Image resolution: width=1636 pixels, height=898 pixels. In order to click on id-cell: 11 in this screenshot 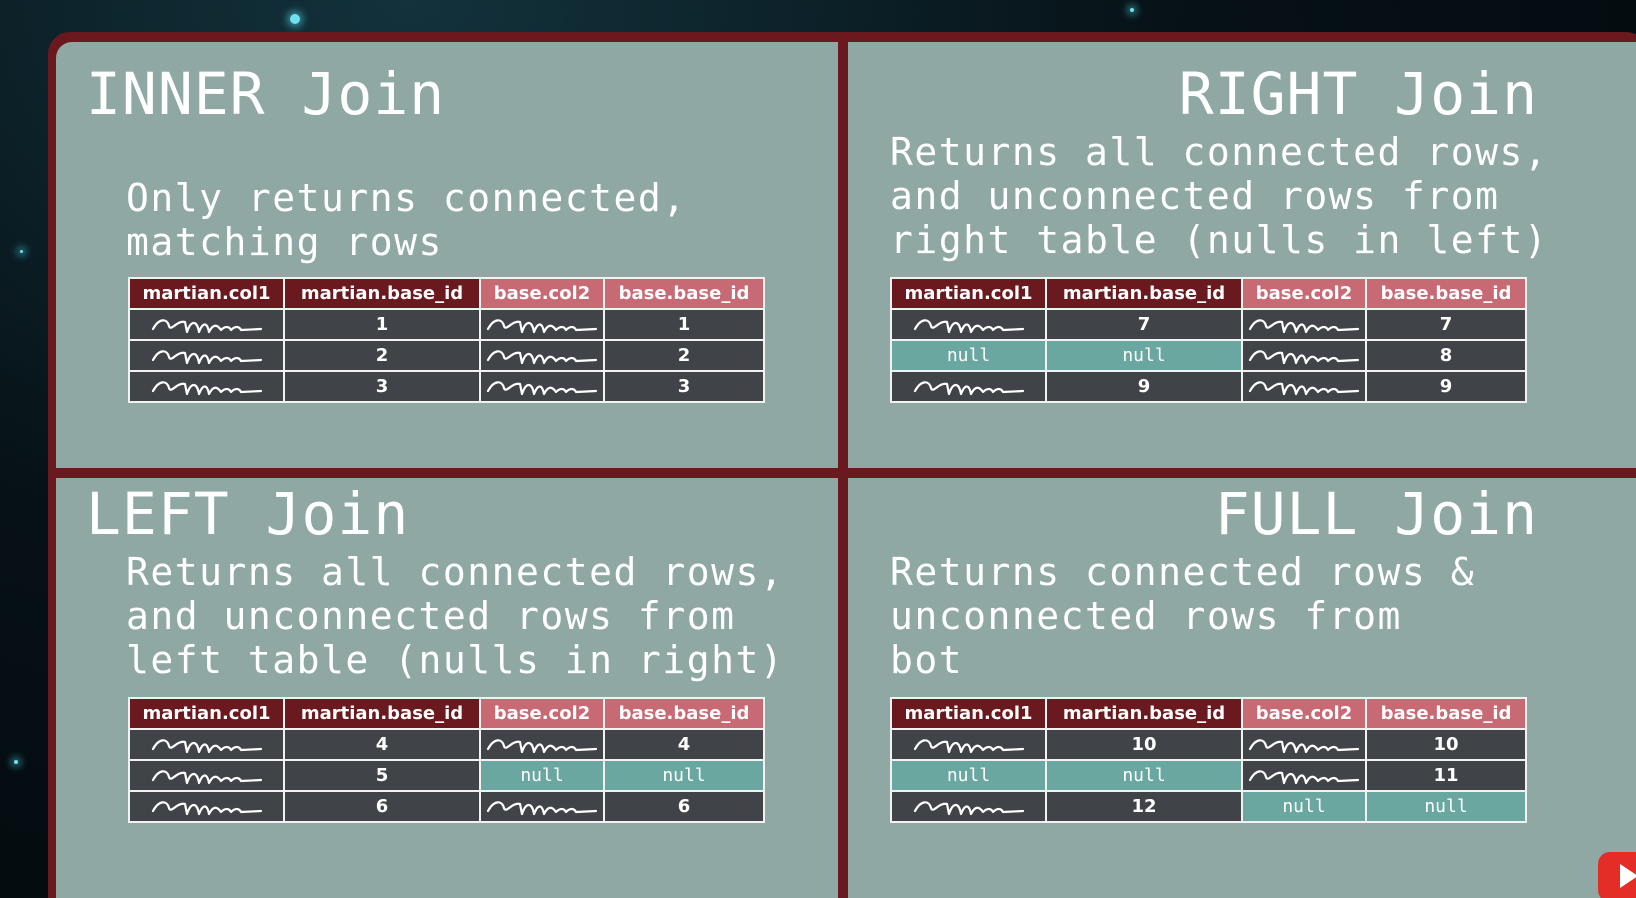, I will do `click(1446, 775)`.